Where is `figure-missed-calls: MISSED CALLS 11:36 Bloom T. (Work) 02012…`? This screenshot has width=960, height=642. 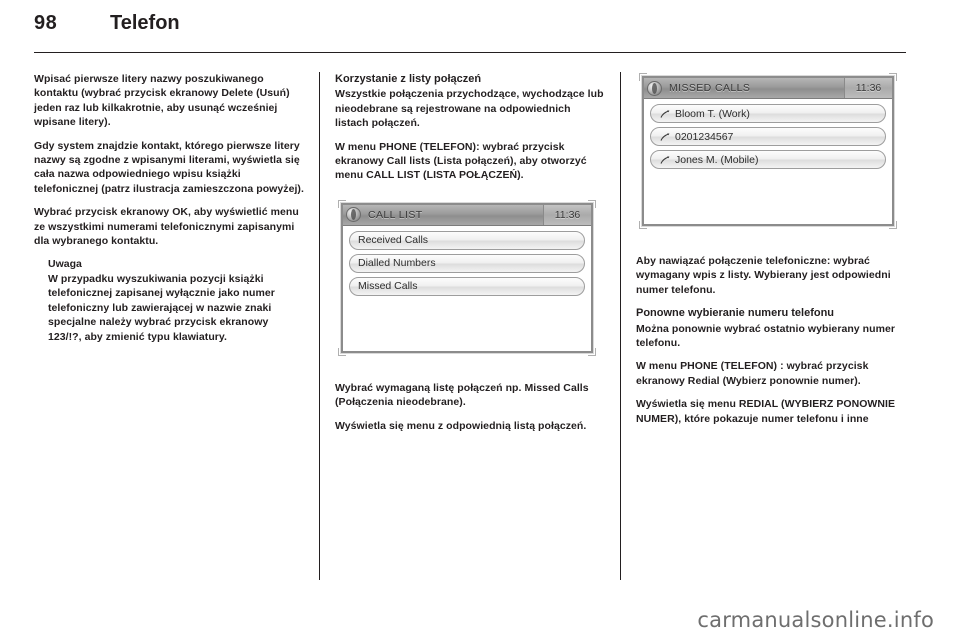 figure-missed-calls: MISSED CALLS 11:36 Bloom T. (Work) 02012… is located at coordinates (771, 157).